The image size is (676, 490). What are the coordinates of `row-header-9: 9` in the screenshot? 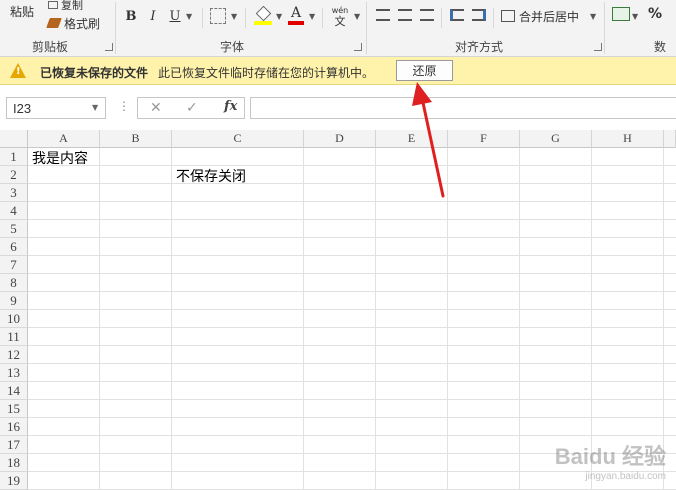 It's located at (14, 301).